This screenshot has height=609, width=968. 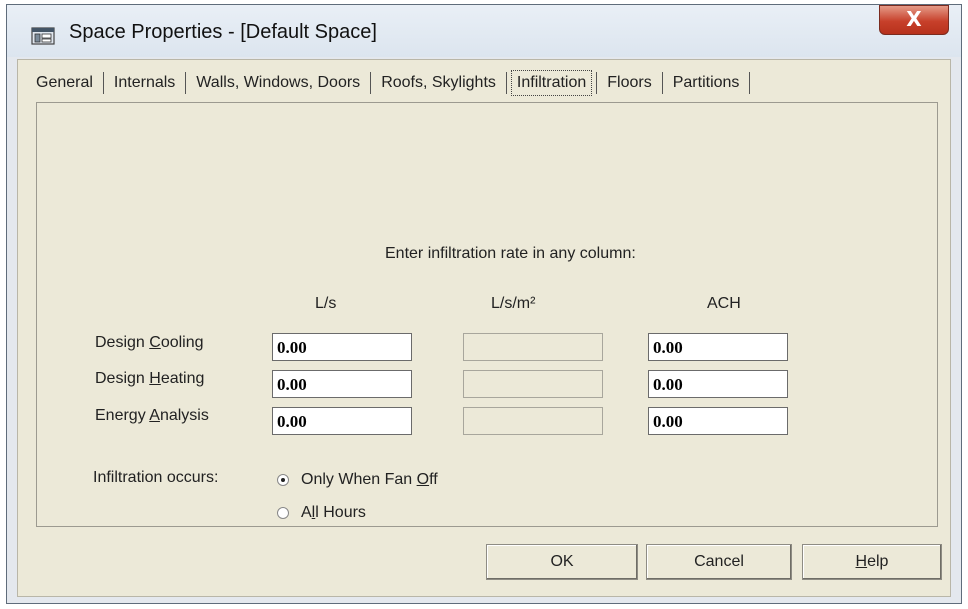 What do you see at coordinates (533, 347) in the screenshot?
I see `design-cooling-lsm2-field` at bounding box center [533, 347].